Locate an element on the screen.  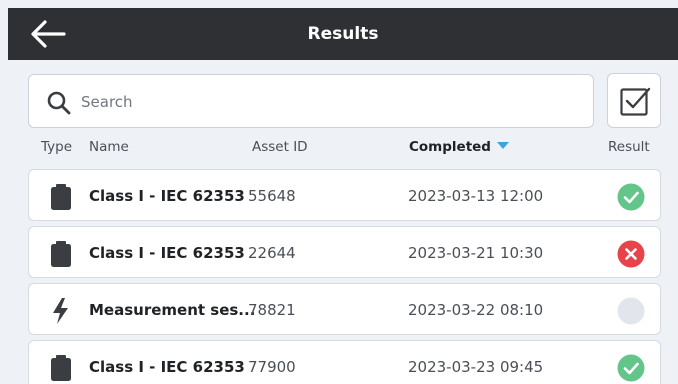
column-header-result: Result is located at coordinates (629, 147).